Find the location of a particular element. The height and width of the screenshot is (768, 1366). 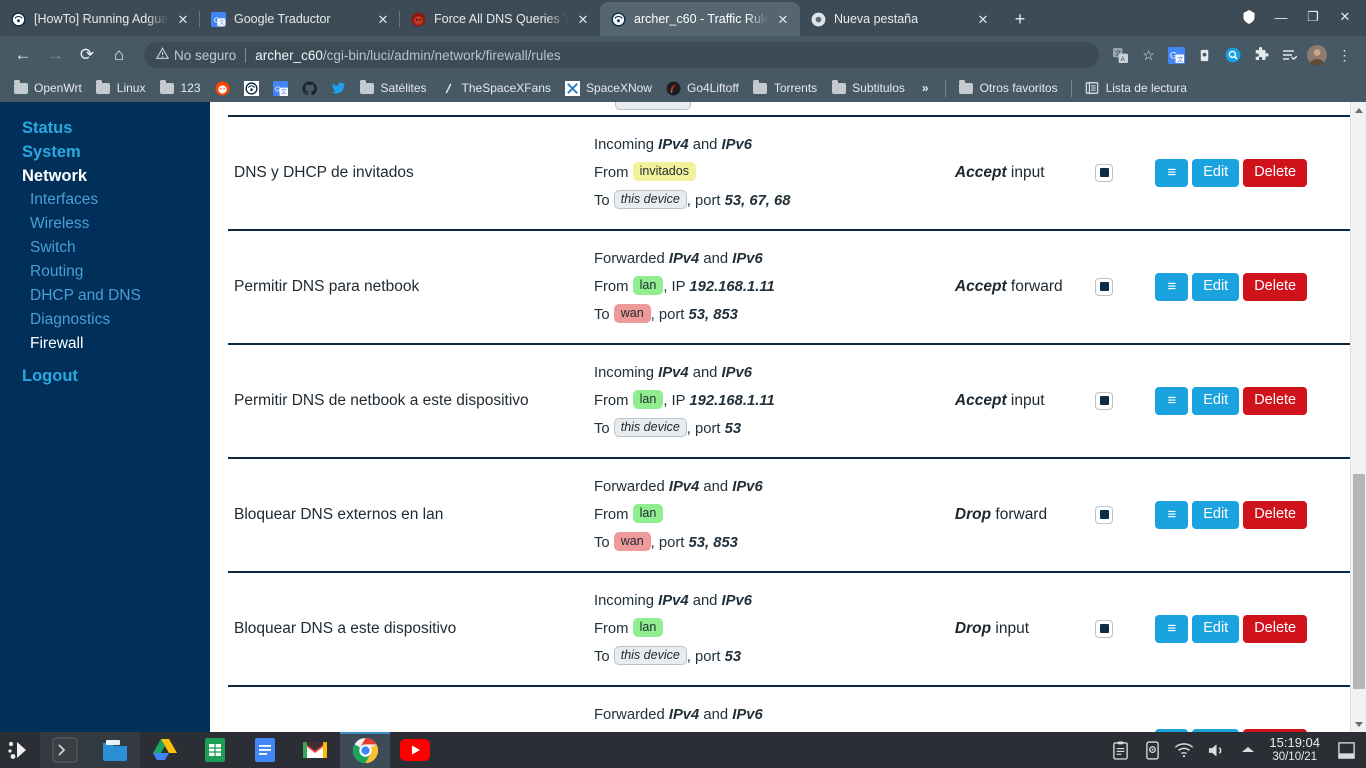

bookmark-item: TheSpaceXFans is located at coordinates (496, 88).